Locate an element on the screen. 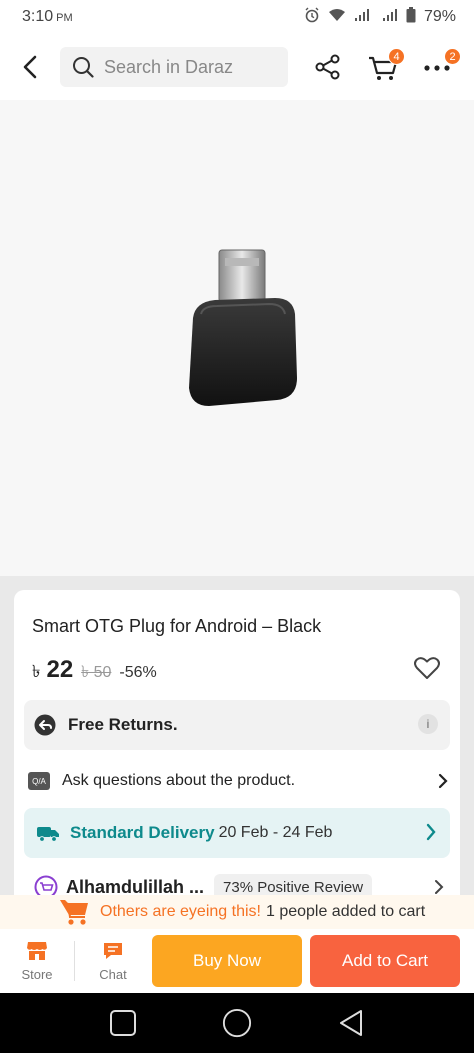 This screenshot has width=474, height=1053. free-returns-label: Free Returns. is located at coordinates (123, 724).